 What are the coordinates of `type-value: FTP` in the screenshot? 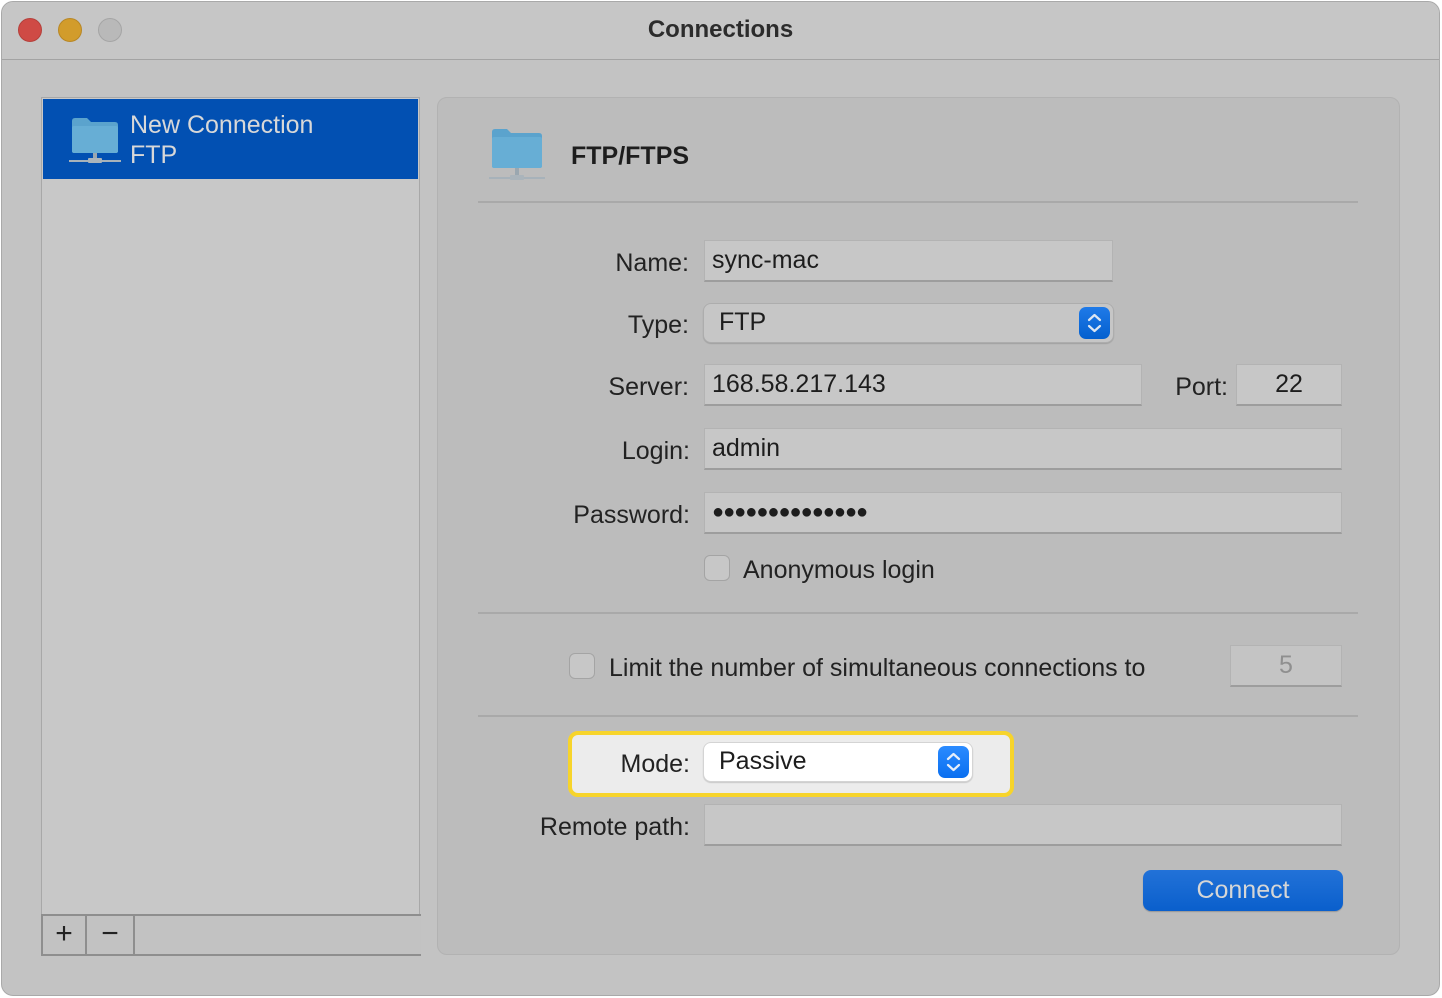 It's located at (743, 322).